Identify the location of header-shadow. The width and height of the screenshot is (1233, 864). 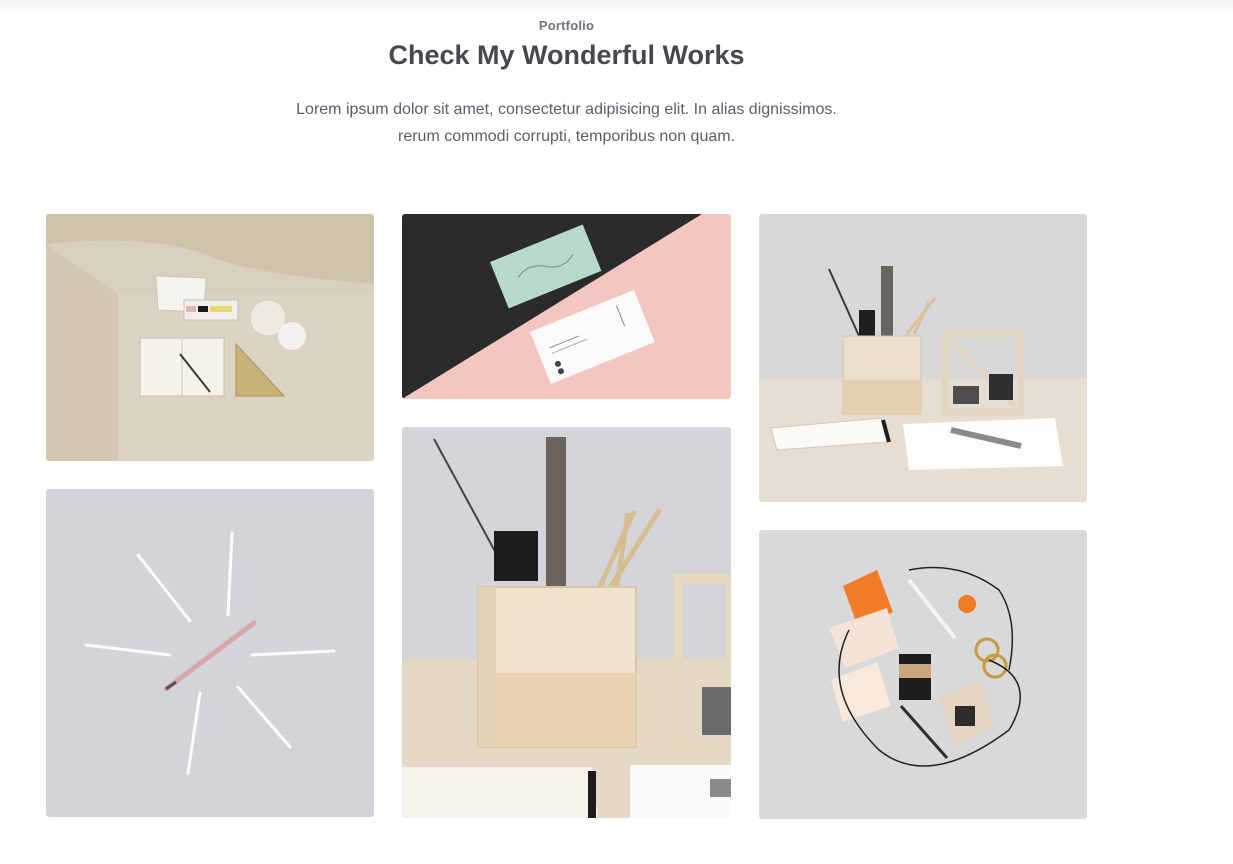
(616, 7).